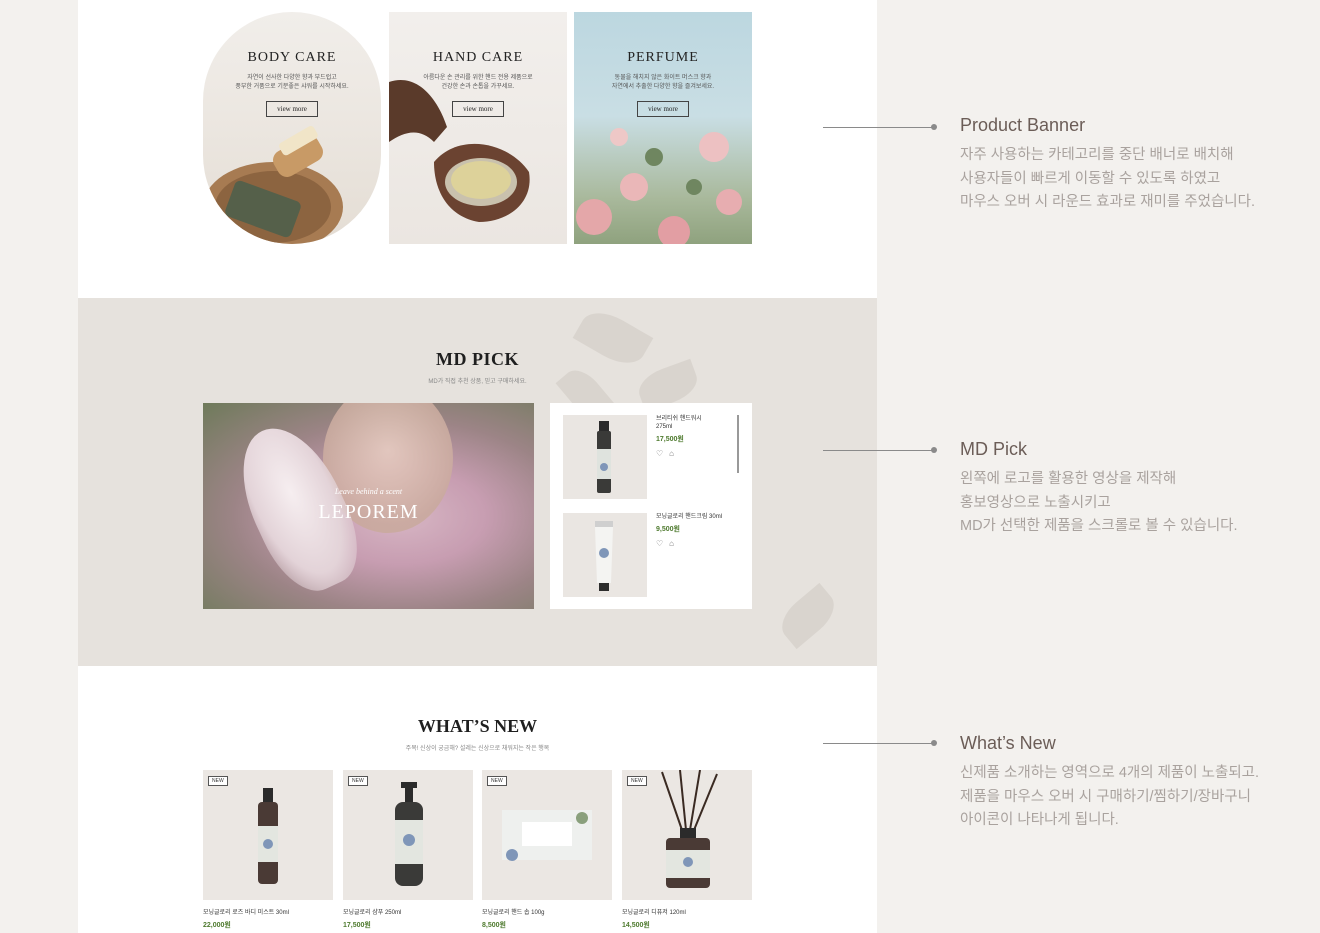 The image size is (1320, 933). I want to click on whats-new-title: WHAT’S NEW, so click(477, 726).